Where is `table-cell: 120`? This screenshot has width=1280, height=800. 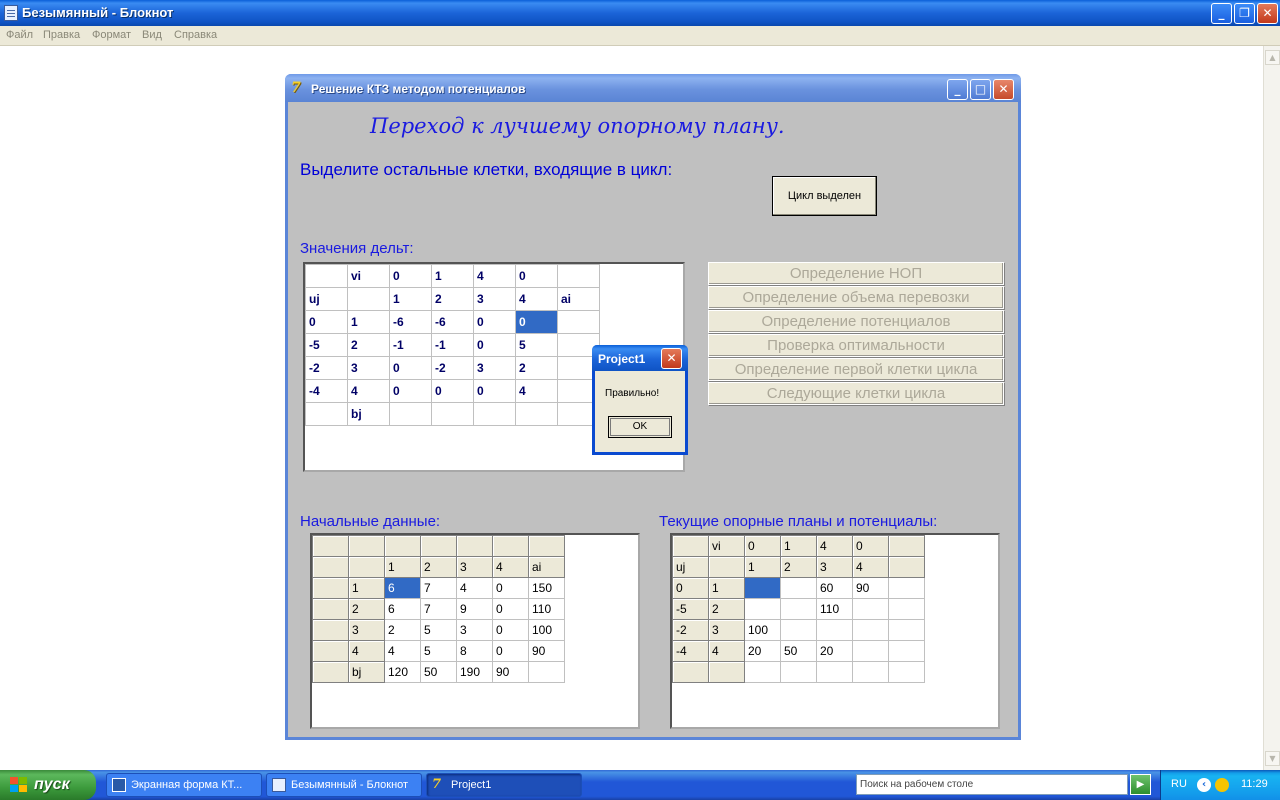 table-cell: 120 is located at coordinates (402, 672).